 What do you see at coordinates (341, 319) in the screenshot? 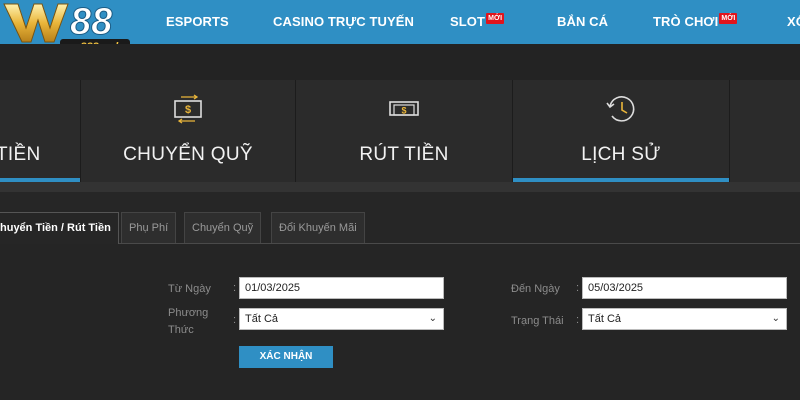
I see `method-select: Tất Cả ⌄` at bounding box center [341, 319].